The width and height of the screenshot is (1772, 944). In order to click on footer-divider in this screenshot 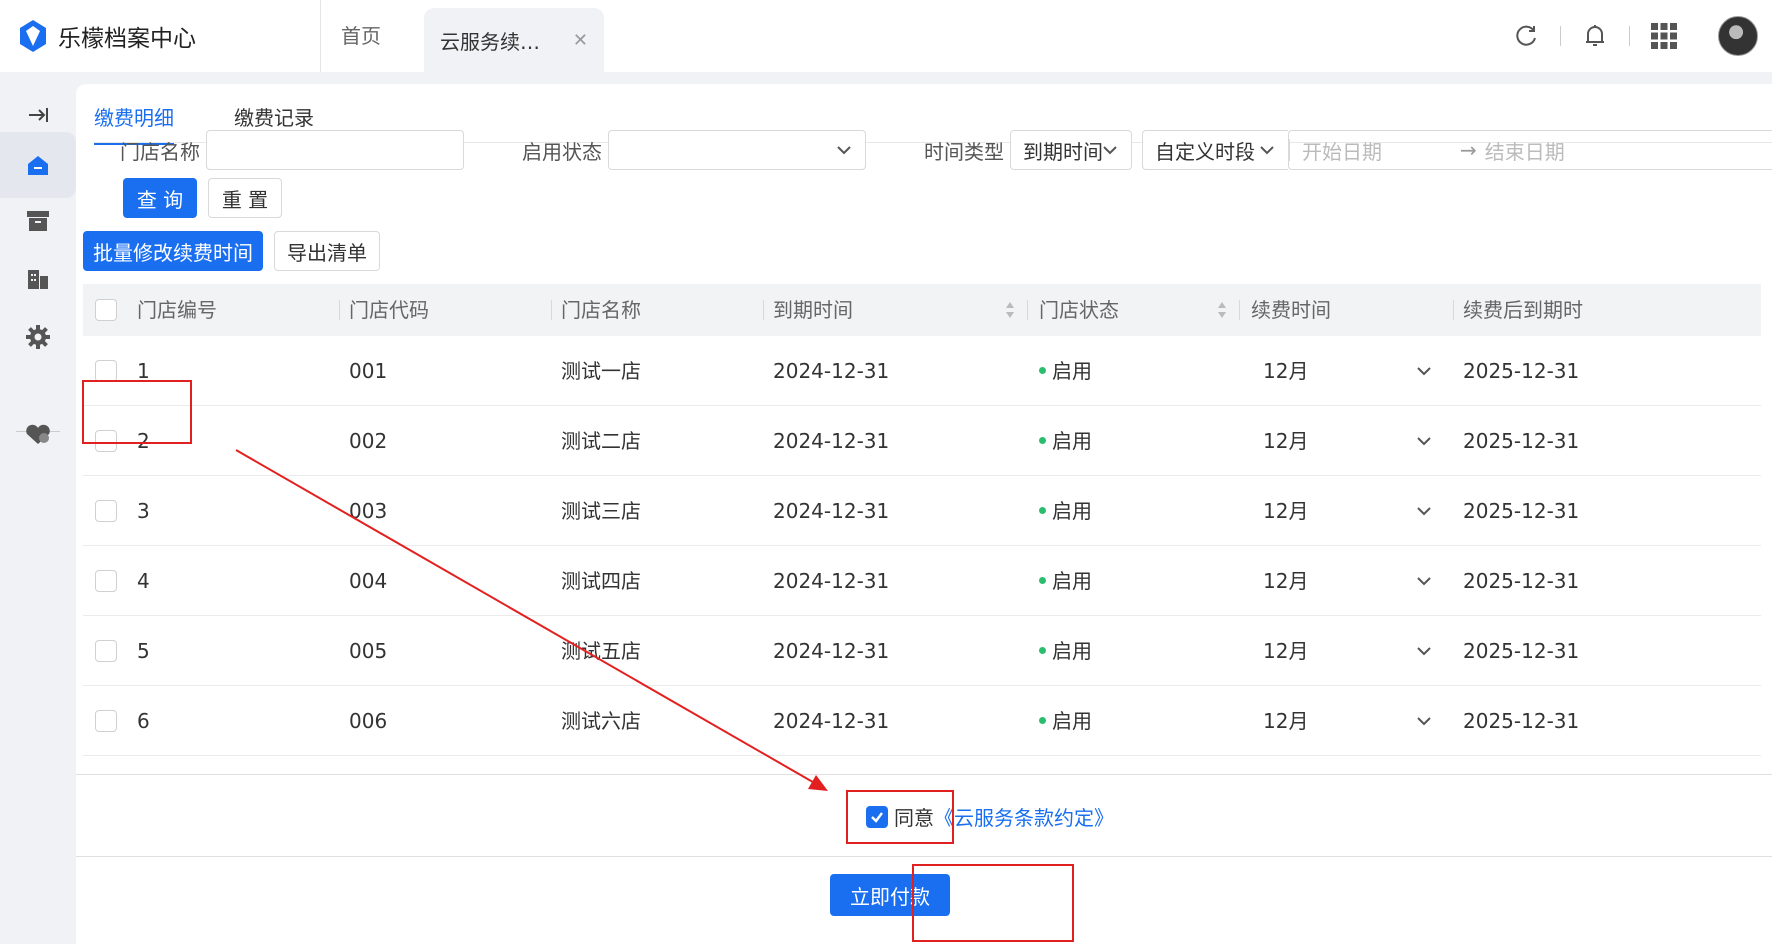, I will do `click(924, 856)`.